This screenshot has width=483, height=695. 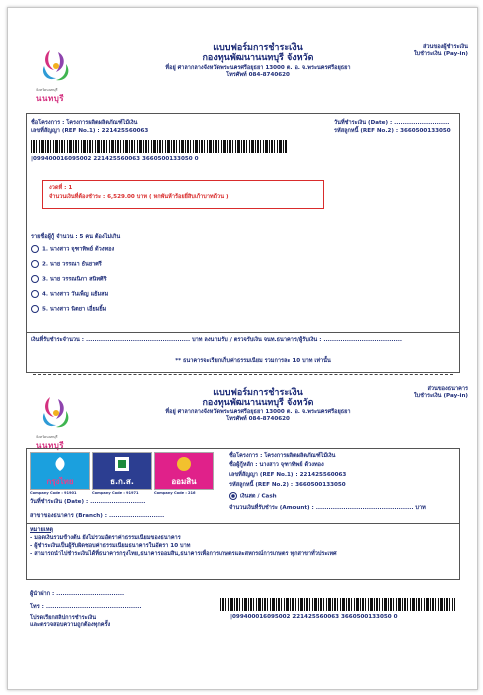 What do you see at coordinates (72, 249) in the screenshot?
I see `list-item: 1. นางสาว จุฑาทิพย์ ด้วงทอง` at bounding box center [72, 249].